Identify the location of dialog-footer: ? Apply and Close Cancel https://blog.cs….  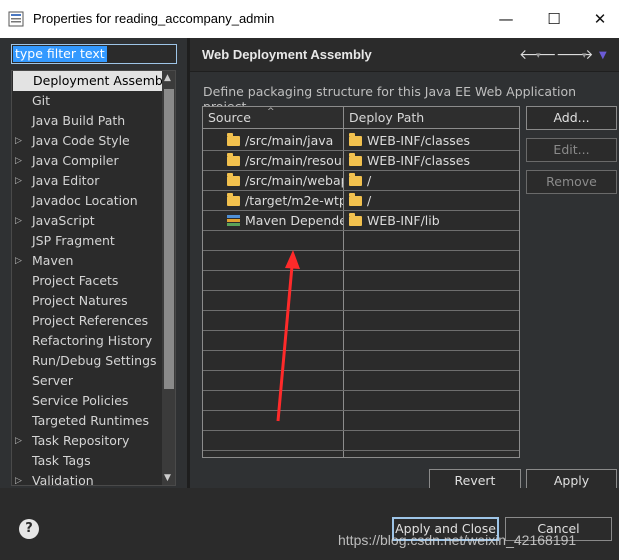
(309, 524).